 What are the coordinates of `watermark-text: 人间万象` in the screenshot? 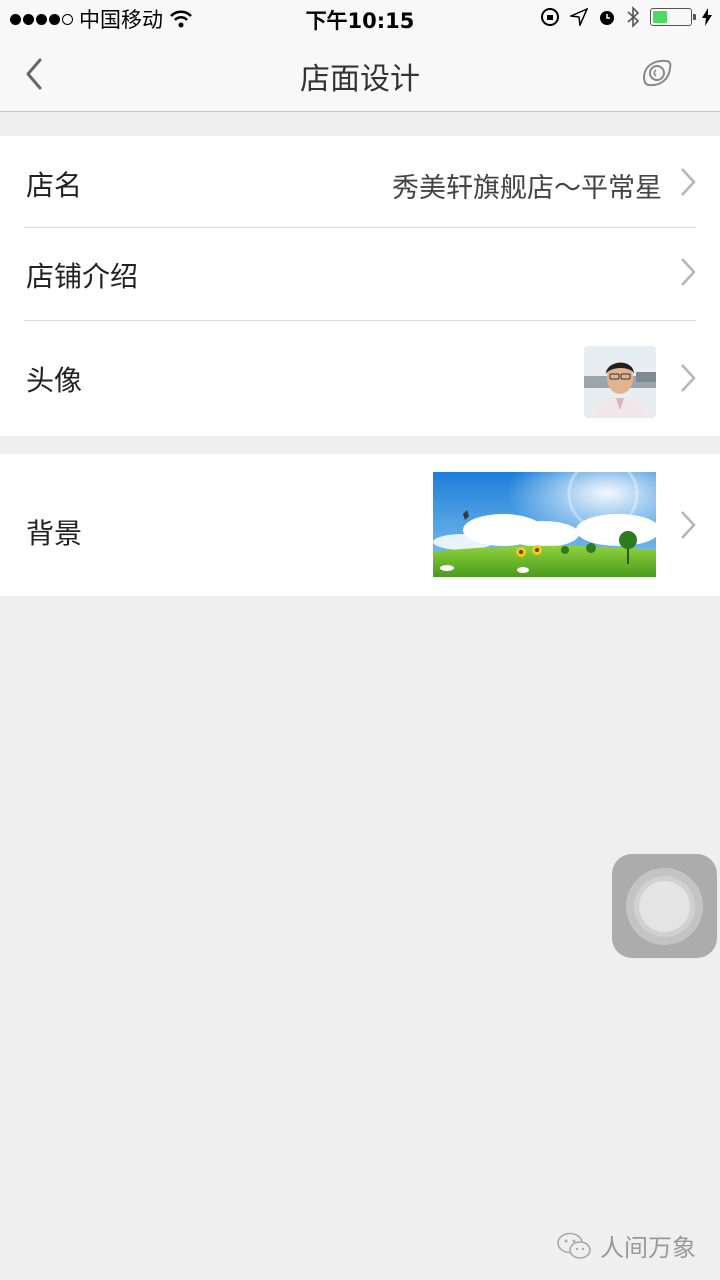 It's located at (648, 1248).